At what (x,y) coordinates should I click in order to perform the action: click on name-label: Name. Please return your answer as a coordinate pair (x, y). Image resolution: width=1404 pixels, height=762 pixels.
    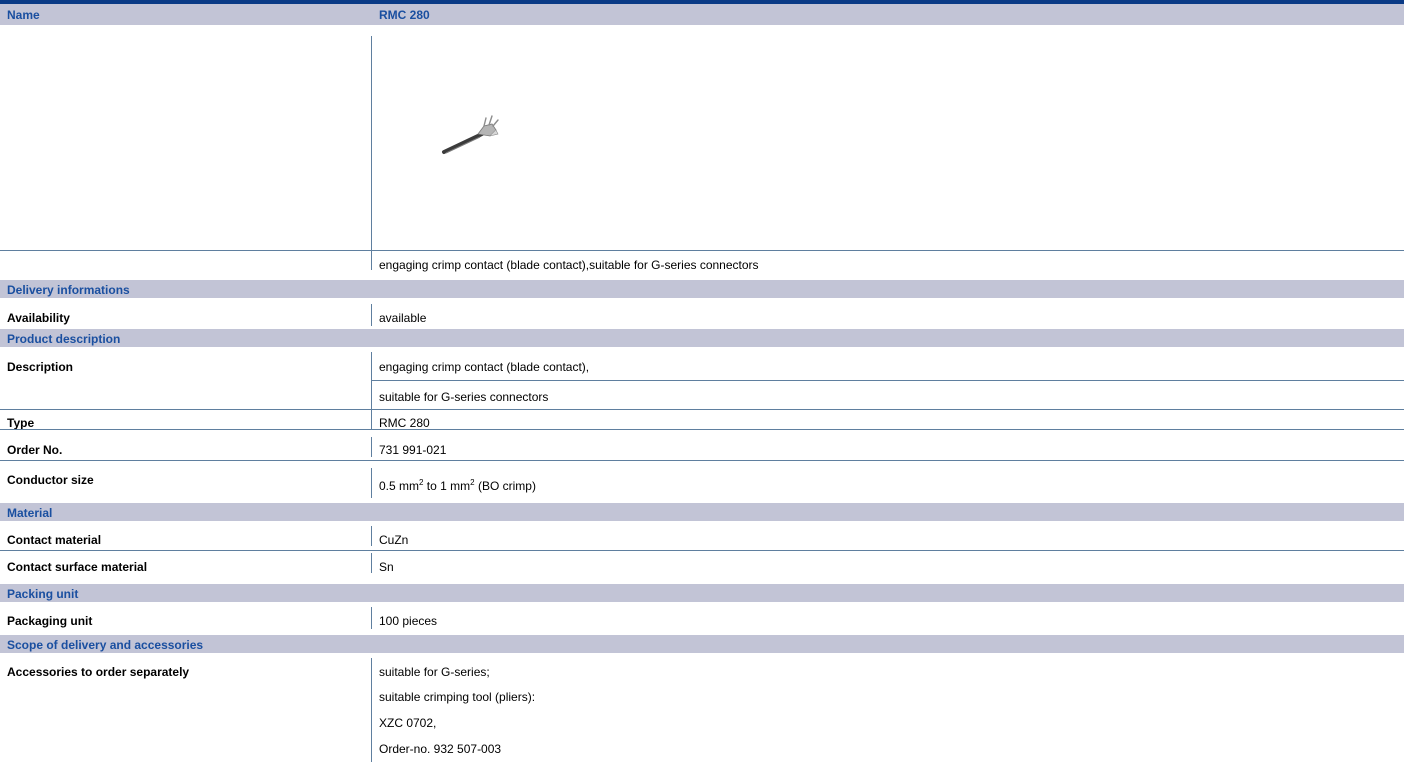
    Looking at the image, I should click on (23, 15).